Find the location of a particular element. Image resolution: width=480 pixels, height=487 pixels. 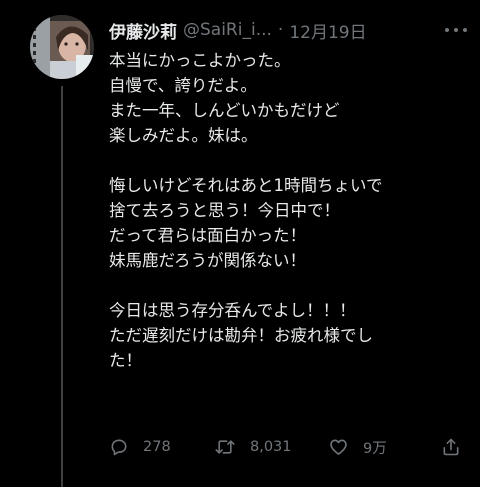

tweet-line: 妹馬鹿だろうが関係ない！ is located at coordinates (208, 260).